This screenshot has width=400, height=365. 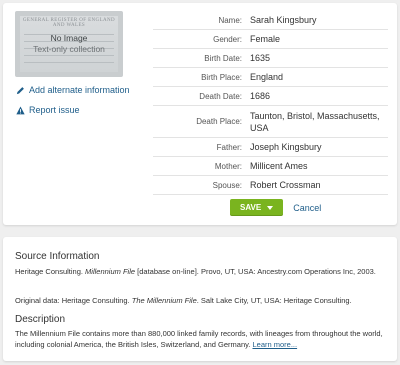 I want to click on fact-label: Birth Place:, so click(x=200, y=77).